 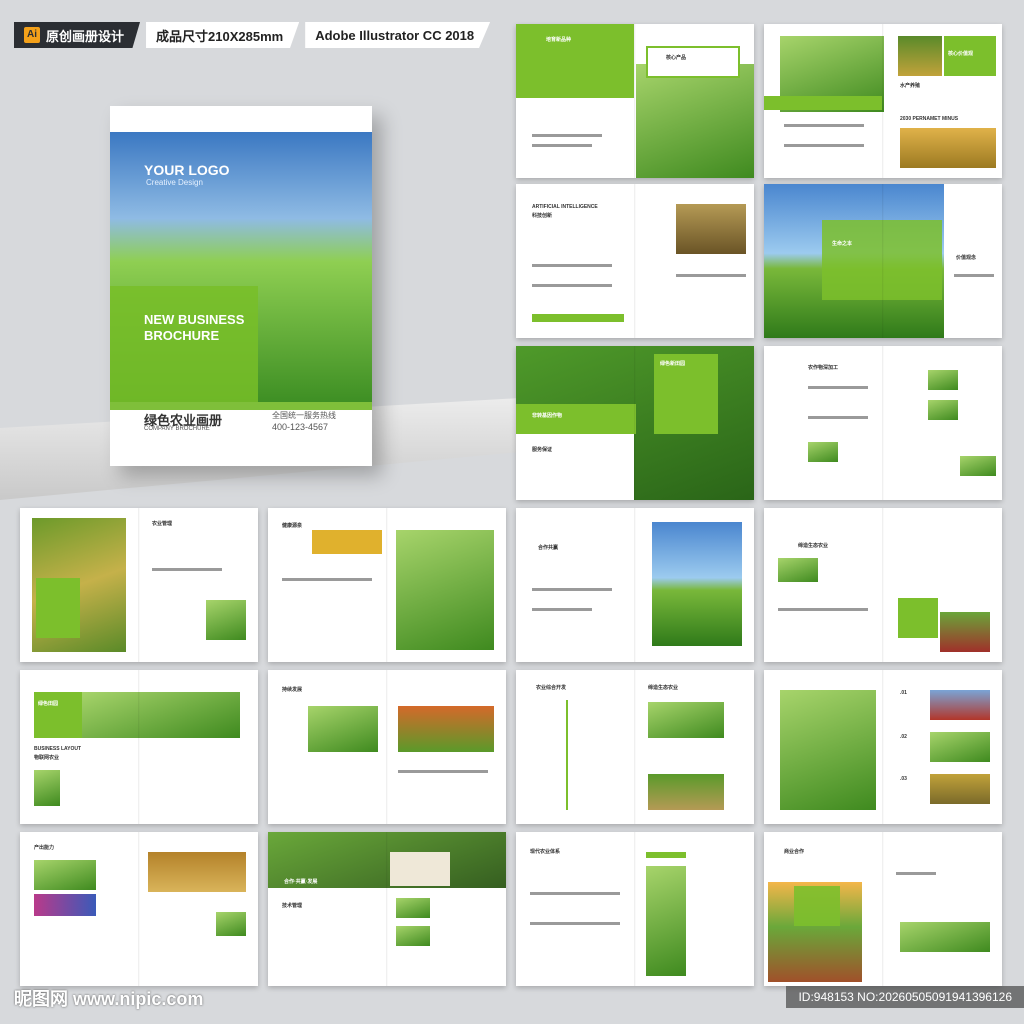 What do you see at coordinates (139, 909) in the screenshot?
I see `spread-15: 产出能力` at bounding box center [139, 909].